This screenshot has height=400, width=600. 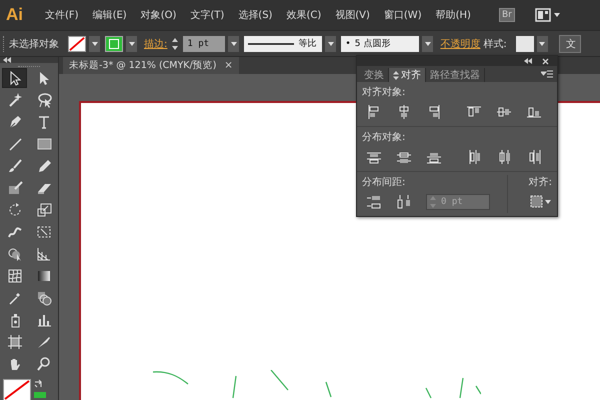 What do you see at coordinates (525, 44) in the screenshot?
I see `style-swatch` at bounding box center [525, 44].